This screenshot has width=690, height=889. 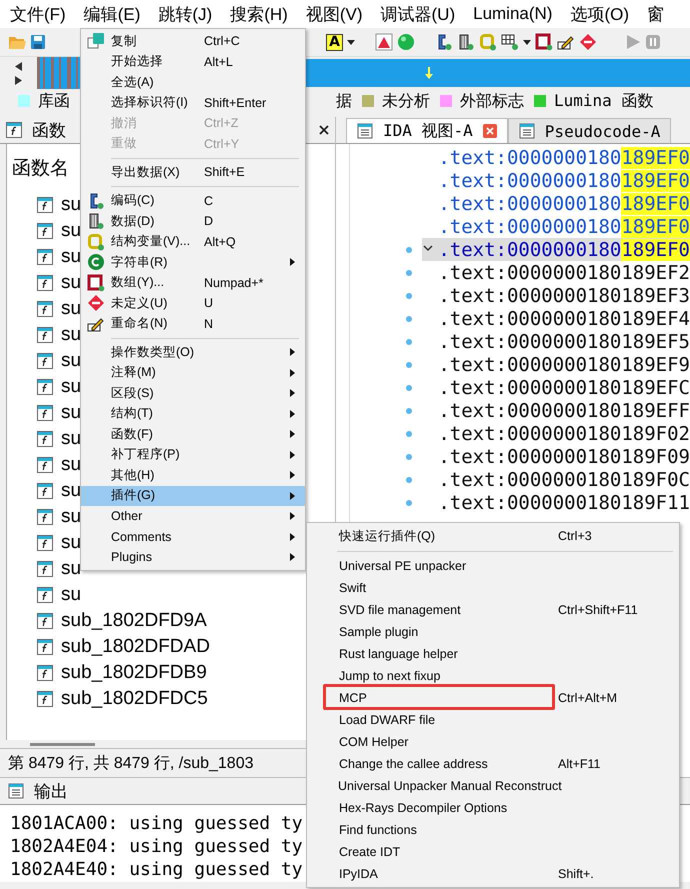 What do you see at coordinates (556, 502) in the screenshot?
I see `code-line: .text:0000000180189F11` at bounding box center [556, 502].